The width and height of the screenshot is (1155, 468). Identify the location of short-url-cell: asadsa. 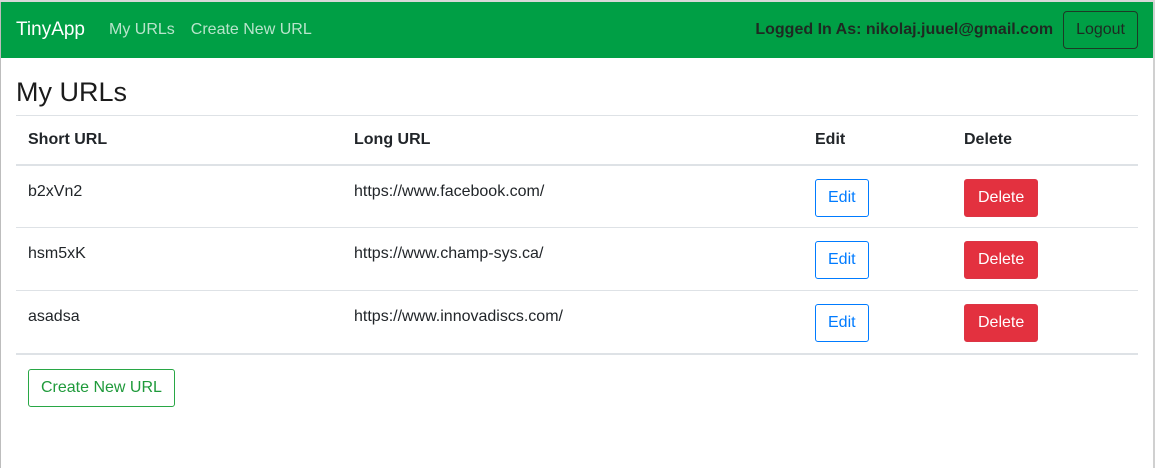
(179, 322).